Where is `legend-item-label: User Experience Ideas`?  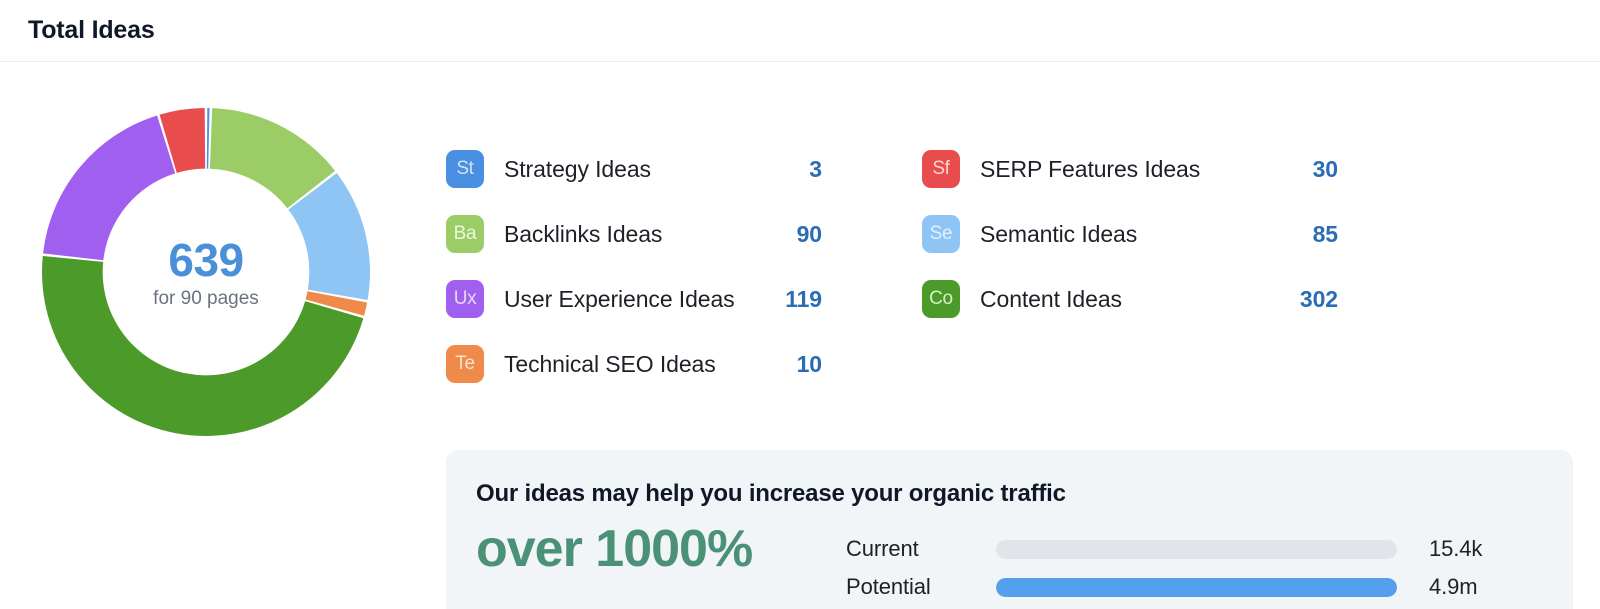
legend-item-label: User Experience Ideas is located at coordinates (619, 298).